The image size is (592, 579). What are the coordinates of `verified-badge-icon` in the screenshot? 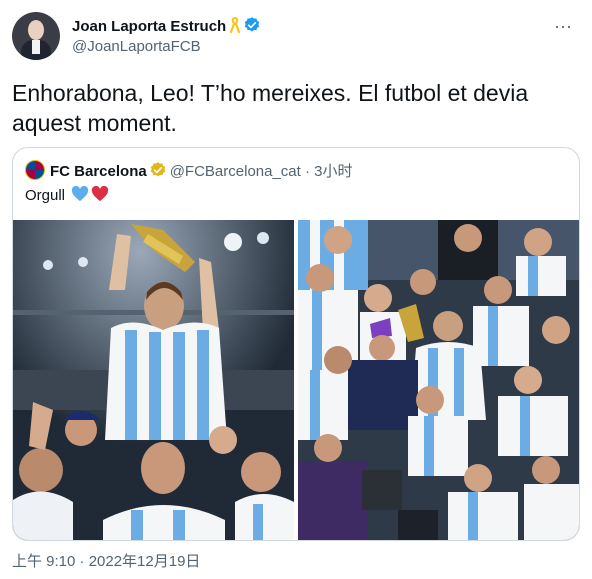 It's located at (252, 24).